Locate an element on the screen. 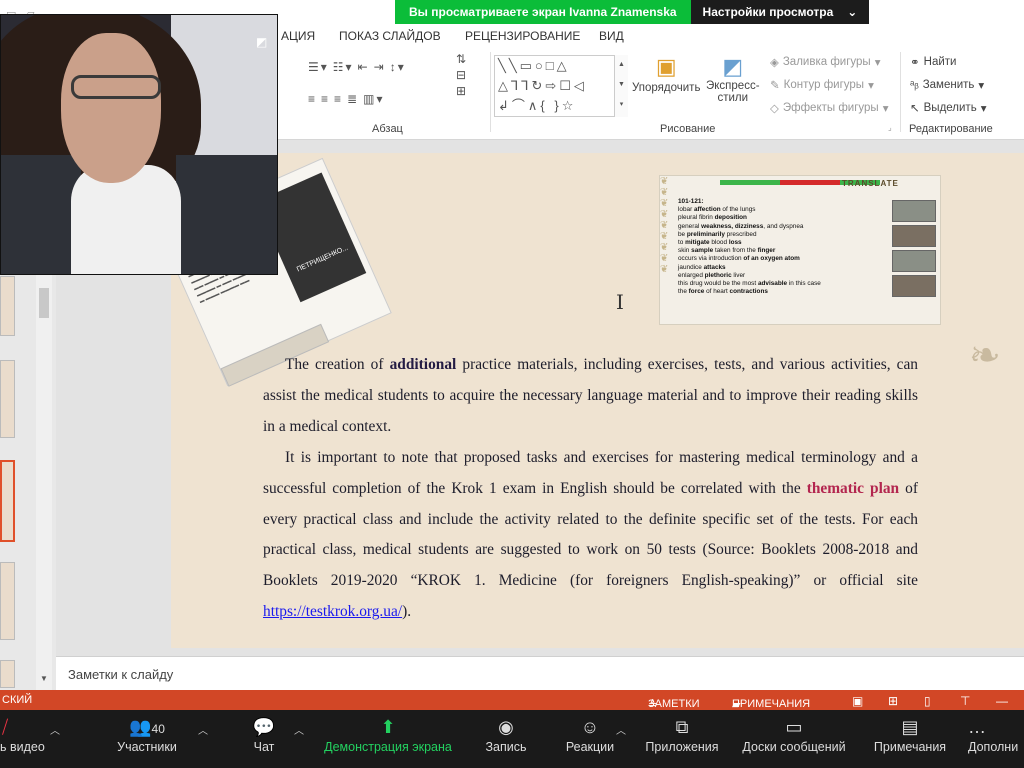 Image resolution: width=1024 pixels, height=768 pixels. tab-animation: АЦИЯ is located at coordinates (298, 36).